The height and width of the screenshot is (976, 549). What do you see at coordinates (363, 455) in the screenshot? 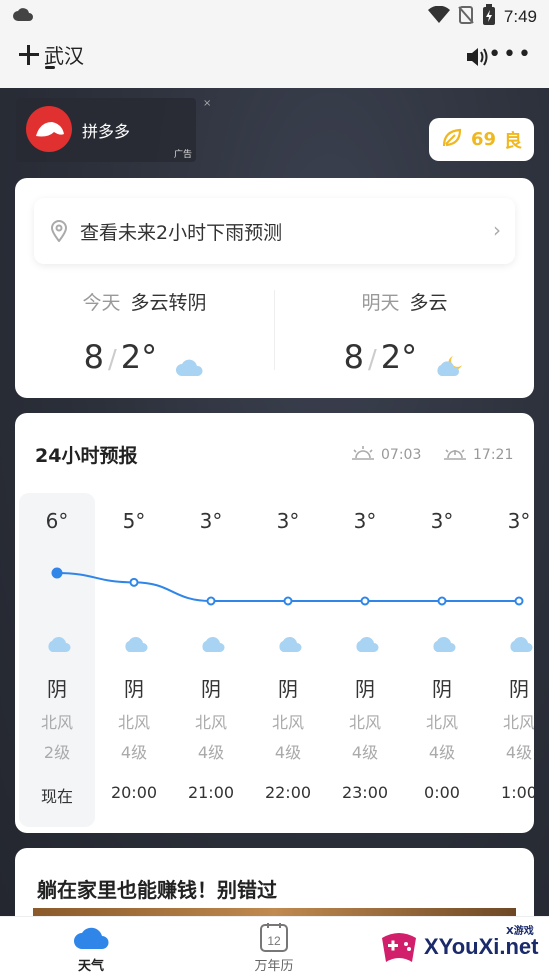
I see `sunrise-icon` at bounding box center [363, 455].